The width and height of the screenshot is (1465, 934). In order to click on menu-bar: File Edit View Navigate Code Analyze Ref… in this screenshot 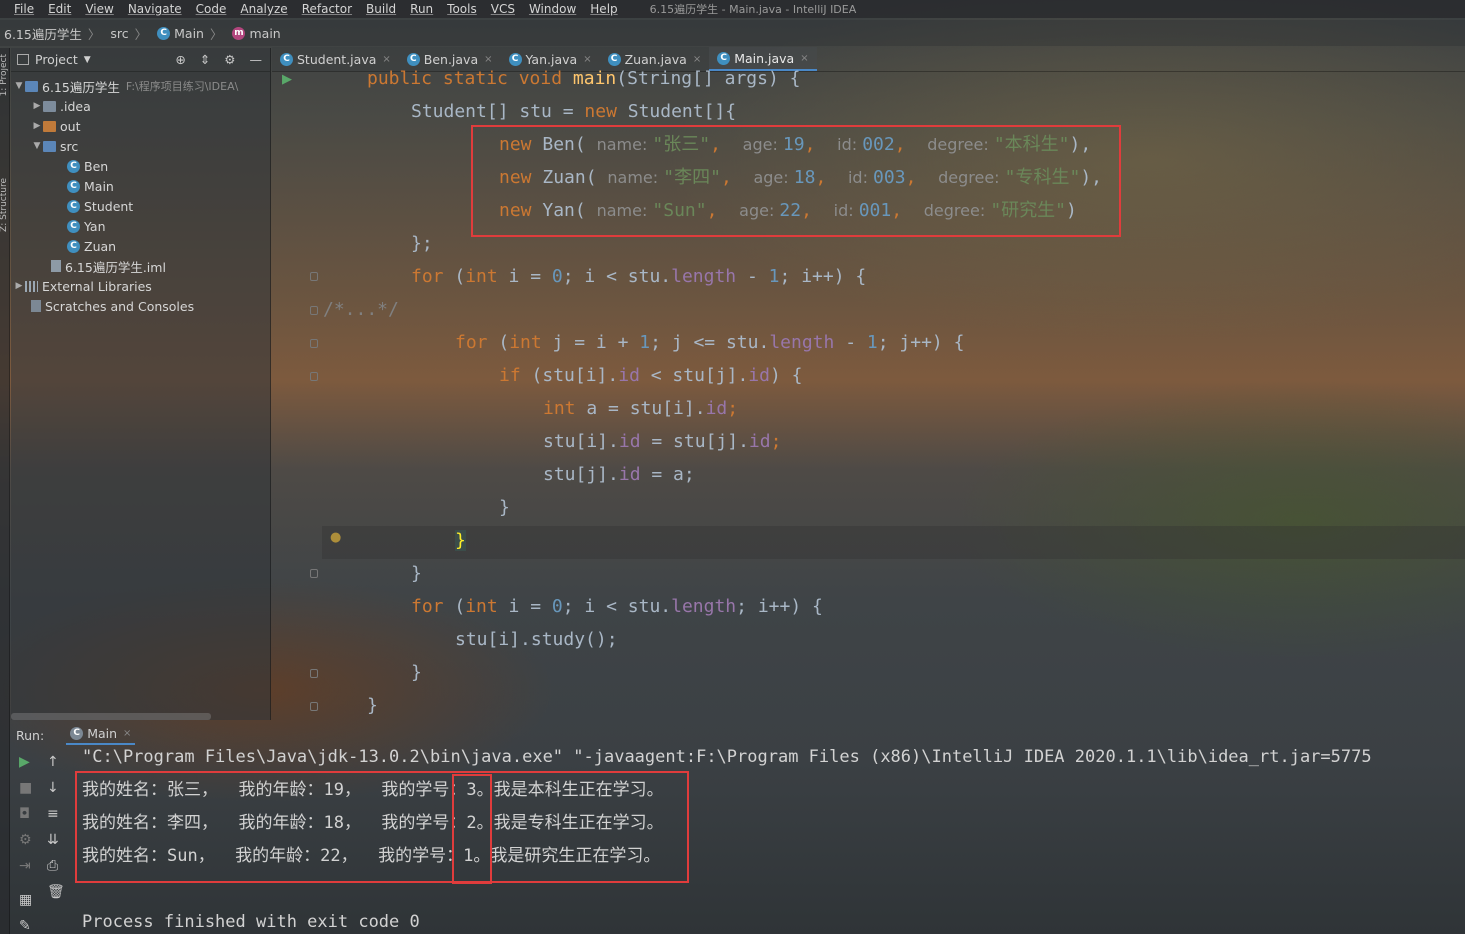, I will do `click(732, 9)`.